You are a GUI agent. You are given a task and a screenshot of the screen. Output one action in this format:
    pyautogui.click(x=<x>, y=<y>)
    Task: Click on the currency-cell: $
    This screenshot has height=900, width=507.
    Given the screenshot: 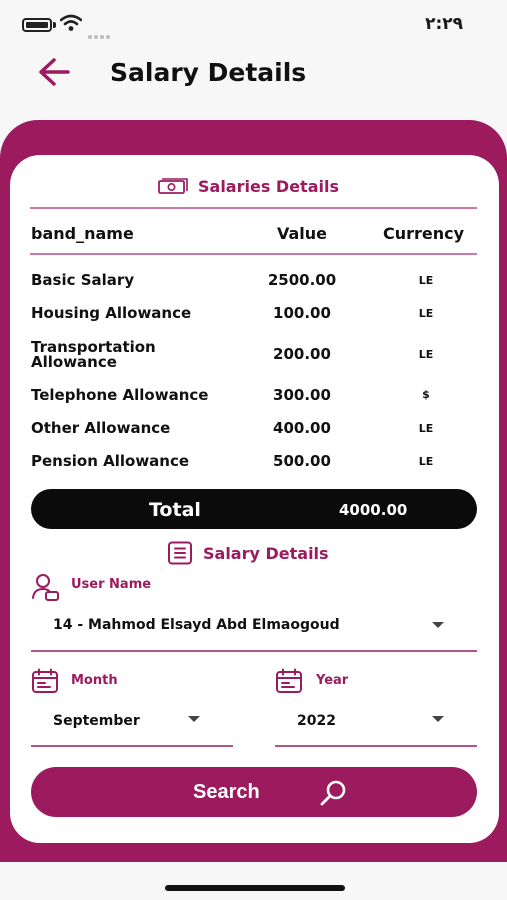 What is the action you would take?
    pyautogui.click(x=426, y=394)
    